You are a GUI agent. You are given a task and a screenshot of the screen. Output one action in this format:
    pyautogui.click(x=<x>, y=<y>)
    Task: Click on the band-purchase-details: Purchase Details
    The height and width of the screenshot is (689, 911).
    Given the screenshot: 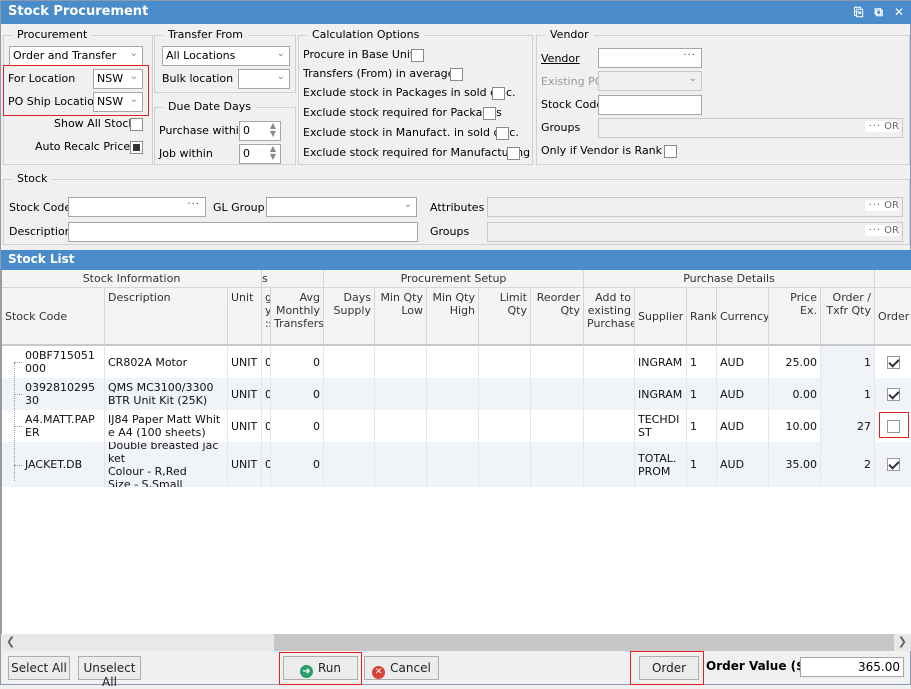 What is the action you would take?
    pyautogui.click(x=729, y=279)
    